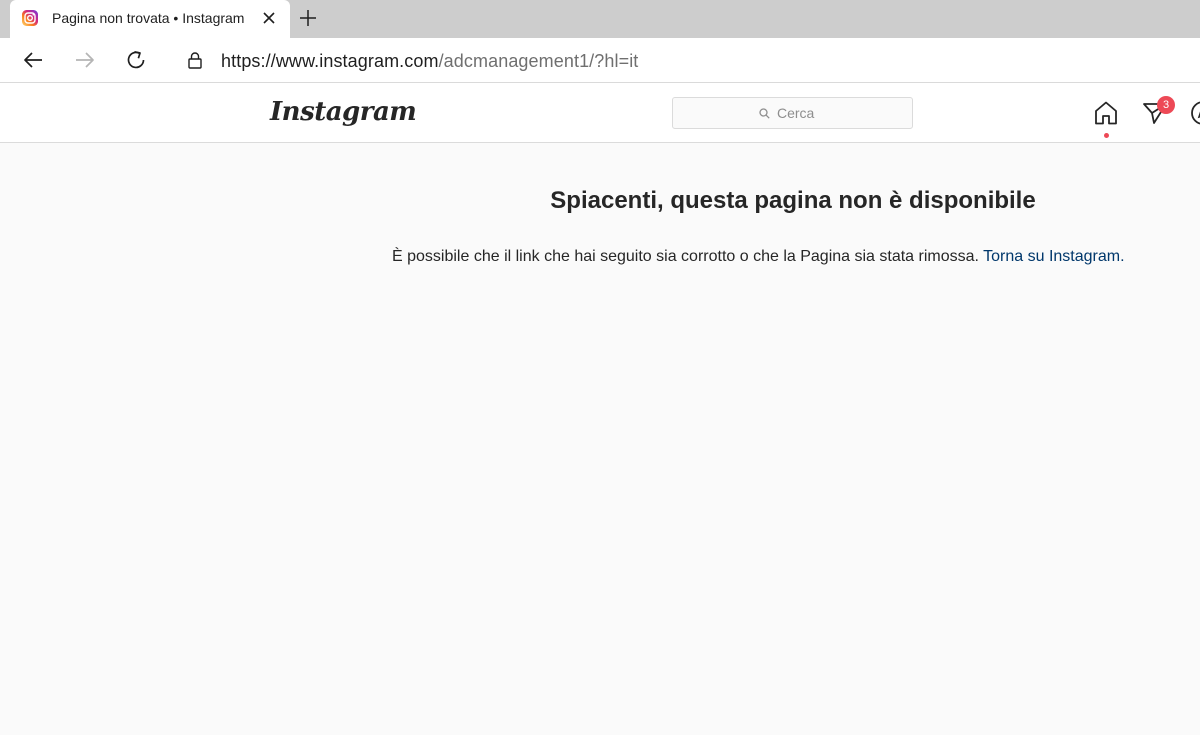  Describe the element at coordinates (308, 18) in the screenshot. I see `plus-icon` at that location.